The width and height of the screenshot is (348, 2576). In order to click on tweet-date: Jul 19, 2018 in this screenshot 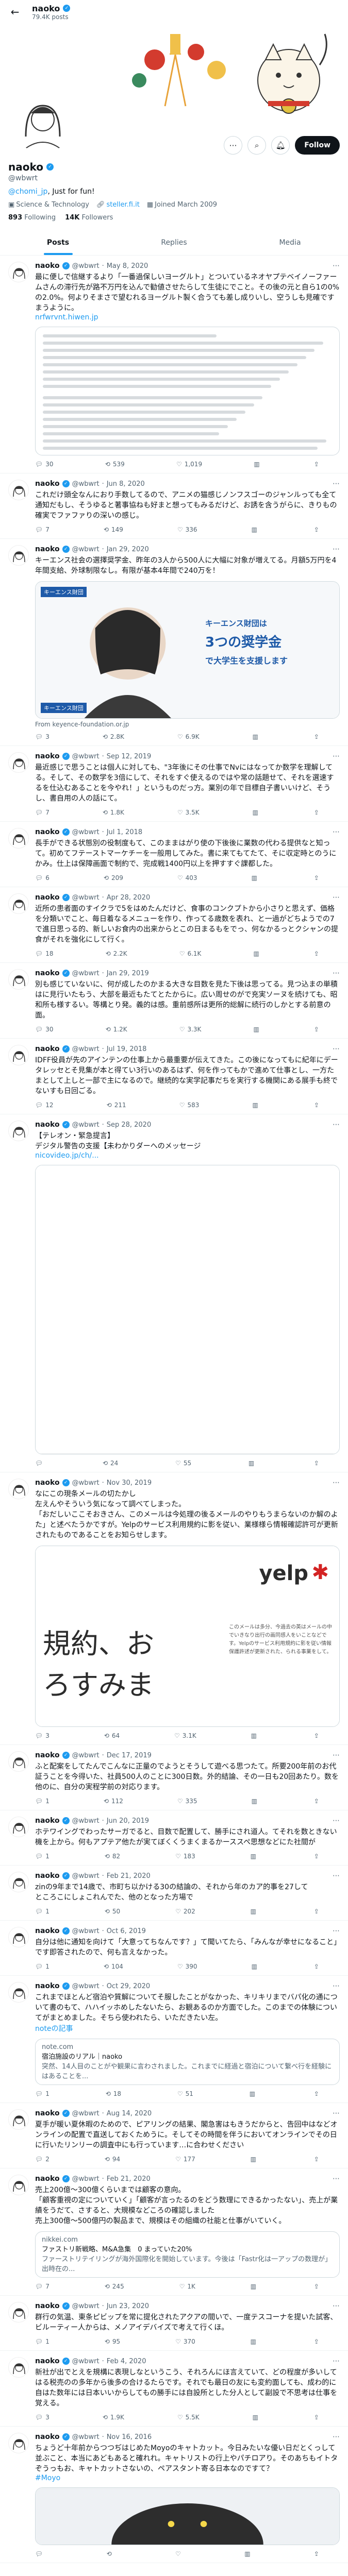, I will do `click(127, 1049)`.